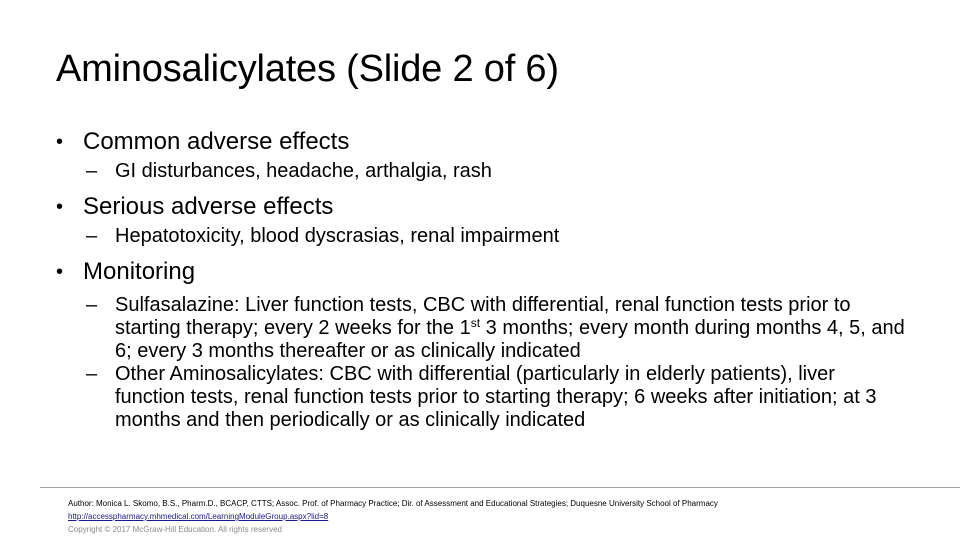 The width and height of the screenshot is (960, 540). What do you see at coordinates (496, 207) in the screenshot?
I see `bullet-serious-adverse-effects: • Serious adverse effects` at bounding box center [496, 207].